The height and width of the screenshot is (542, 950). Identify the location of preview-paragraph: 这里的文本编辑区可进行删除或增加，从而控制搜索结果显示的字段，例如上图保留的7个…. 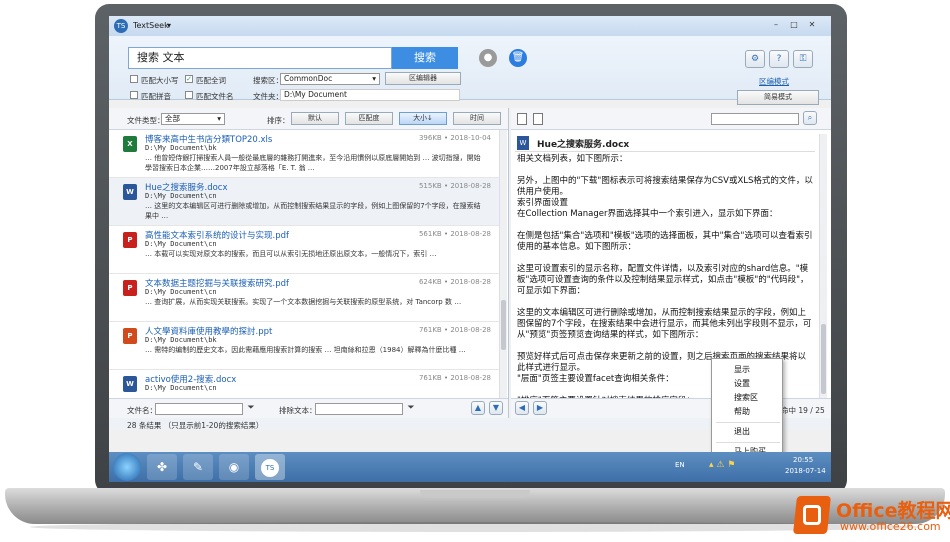
(664, 324).